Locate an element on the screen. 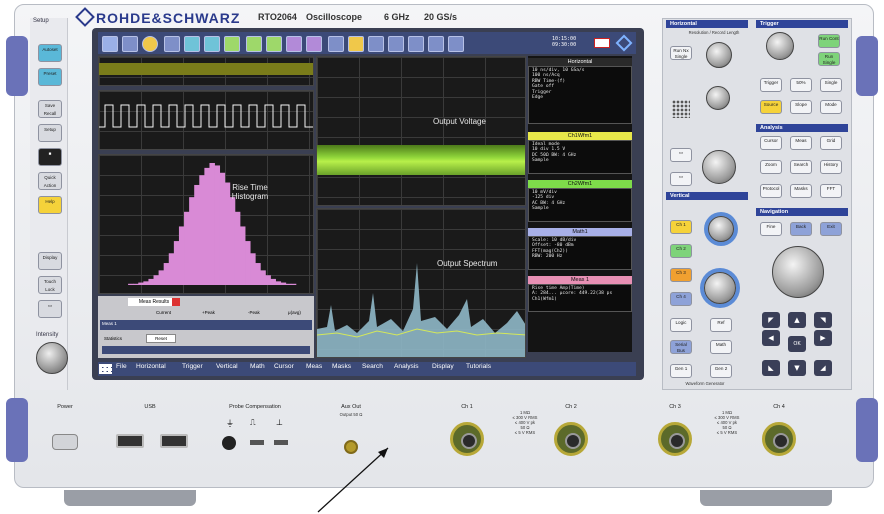  ch3-button: Ch 3 is located at coordinates (681, 275).